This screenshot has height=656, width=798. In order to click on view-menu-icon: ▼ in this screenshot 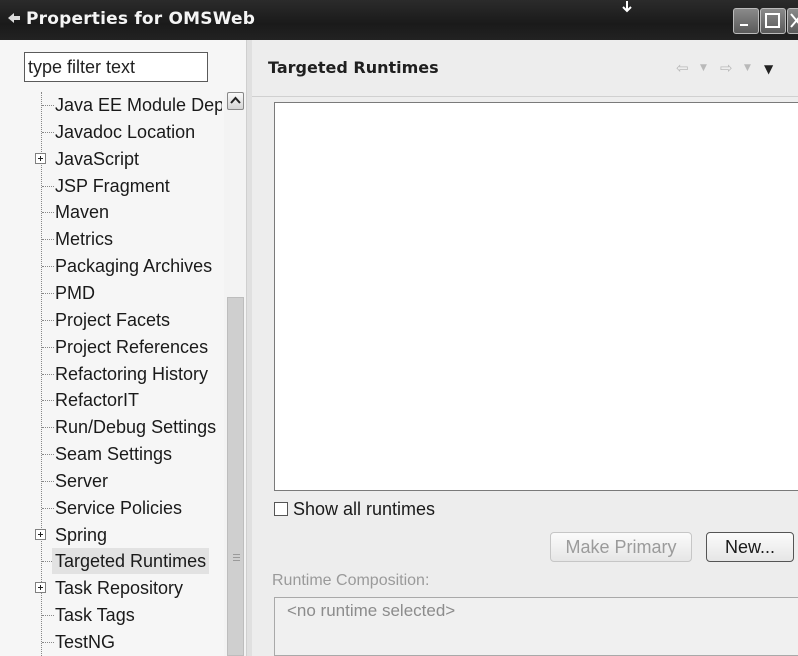, I will do `click(768, 71)`.